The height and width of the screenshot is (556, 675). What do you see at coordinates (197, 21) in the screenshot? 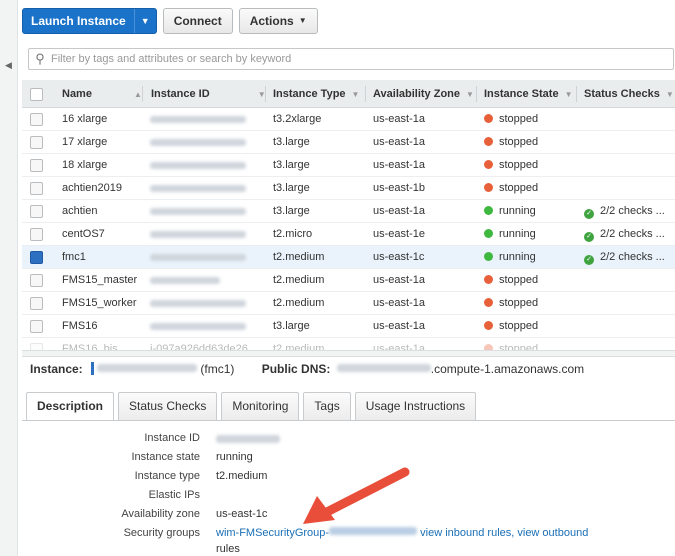
I see `connect-button: Connect` at bounding box center [197, 21].